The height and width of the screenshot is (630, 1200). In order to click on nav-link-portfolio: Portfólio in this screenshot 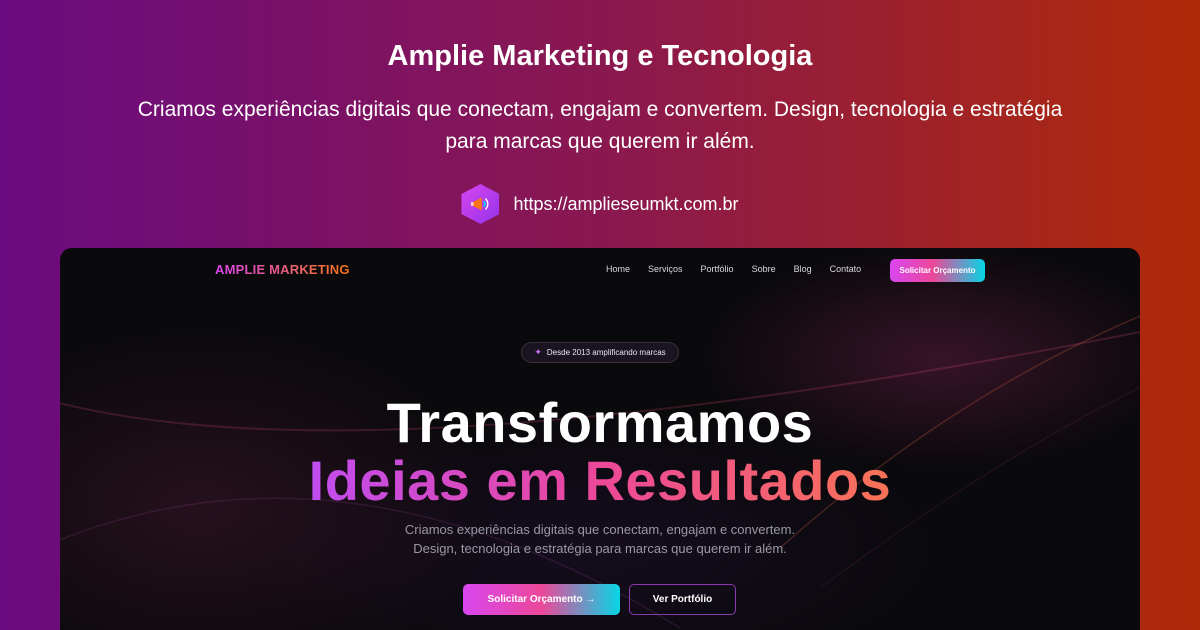, I will do `click(717, 269)`.